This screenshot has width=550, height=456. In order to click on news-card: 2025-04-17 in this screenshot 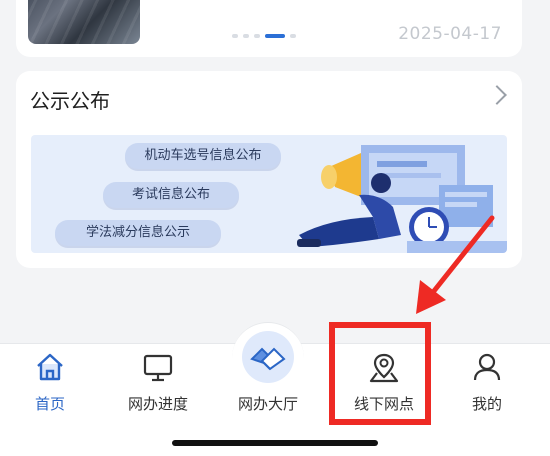, I will do `click(269, 28)`.